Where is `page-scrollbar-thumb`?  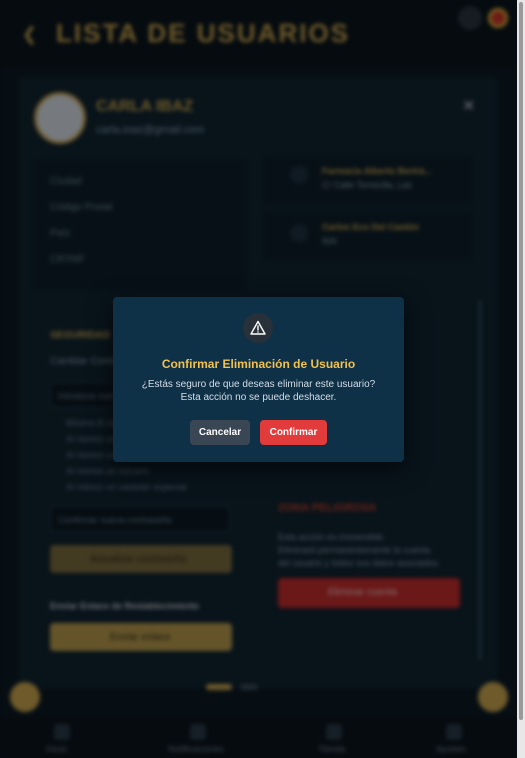
page-scrollbar-thumb is located at coordinates (521, 361).